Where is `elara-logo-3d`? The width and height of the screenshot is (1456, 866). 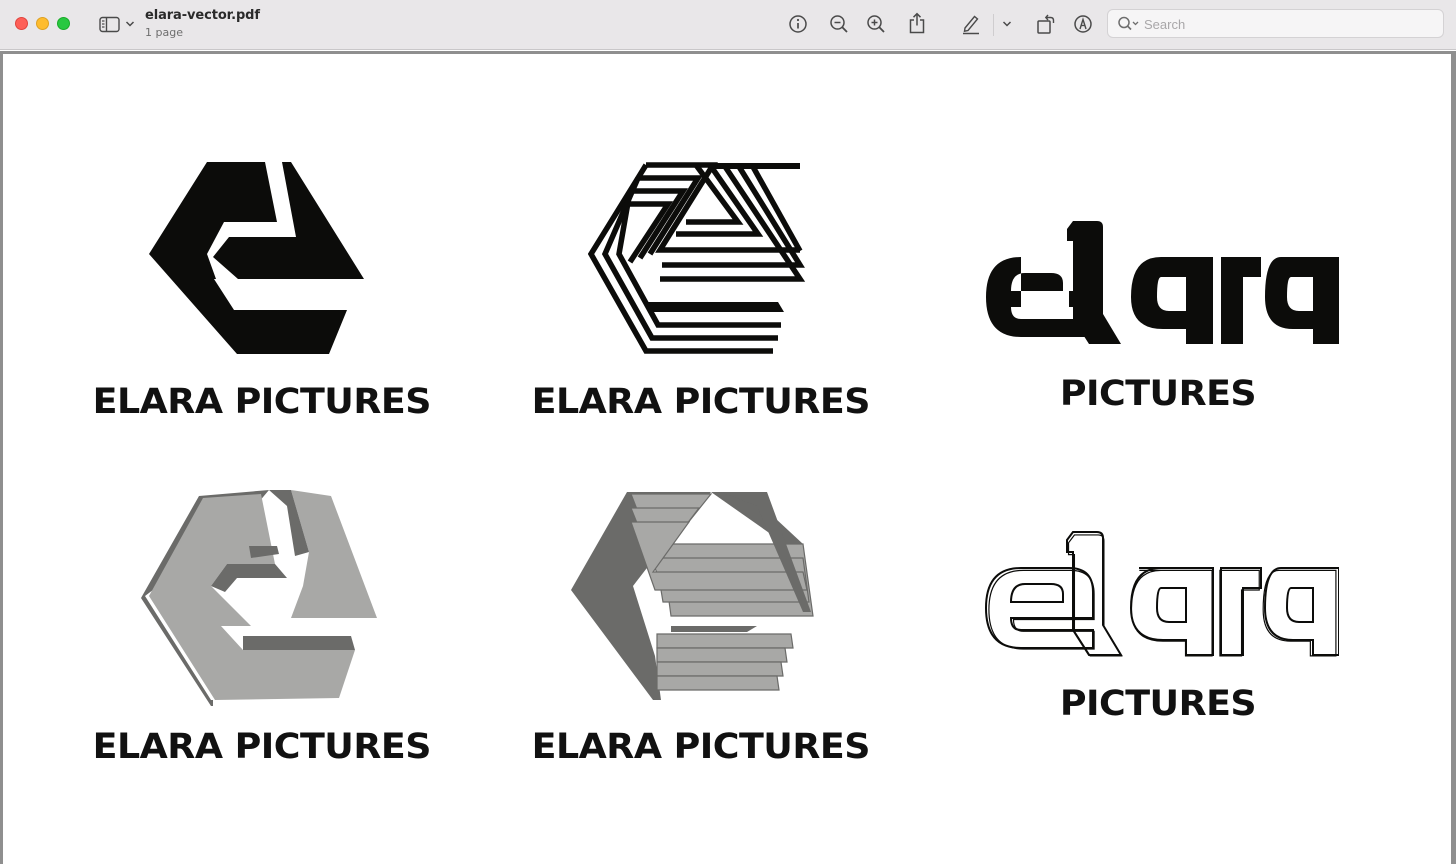
elara-logo-3d is located at coordinates (259, 598).